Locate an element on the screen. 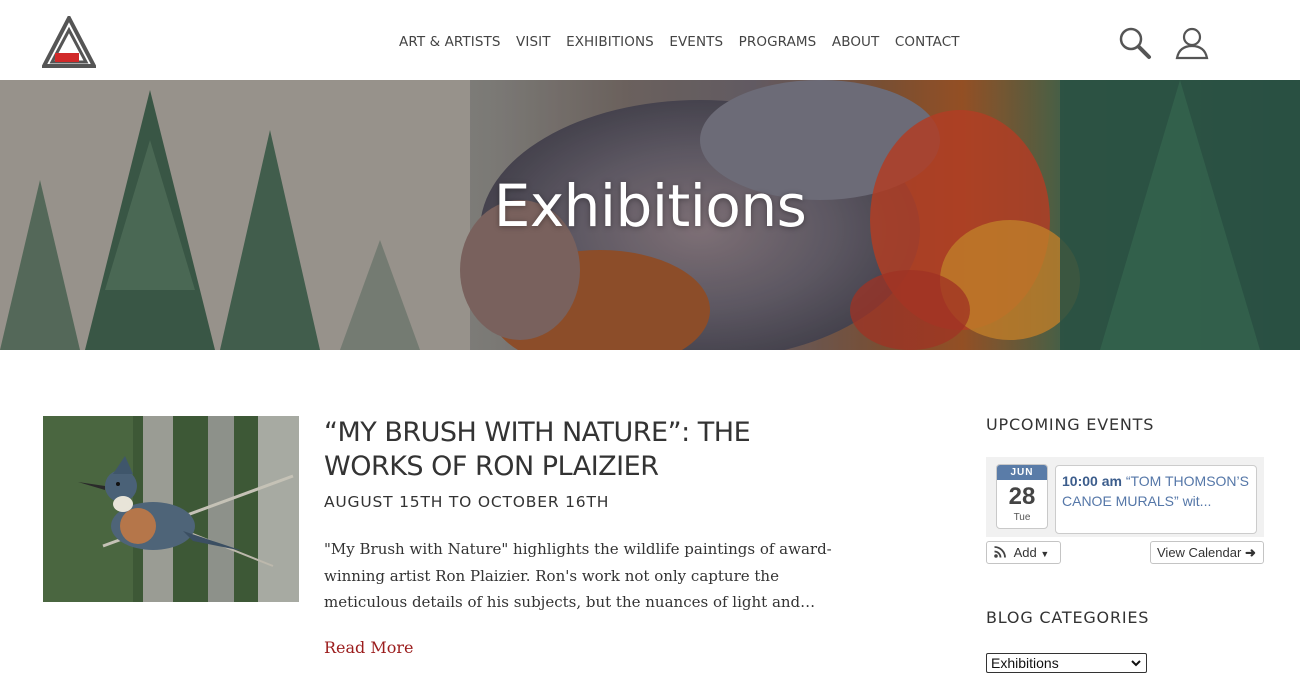  event-month: JUN is located at coordinates (1022, 472).